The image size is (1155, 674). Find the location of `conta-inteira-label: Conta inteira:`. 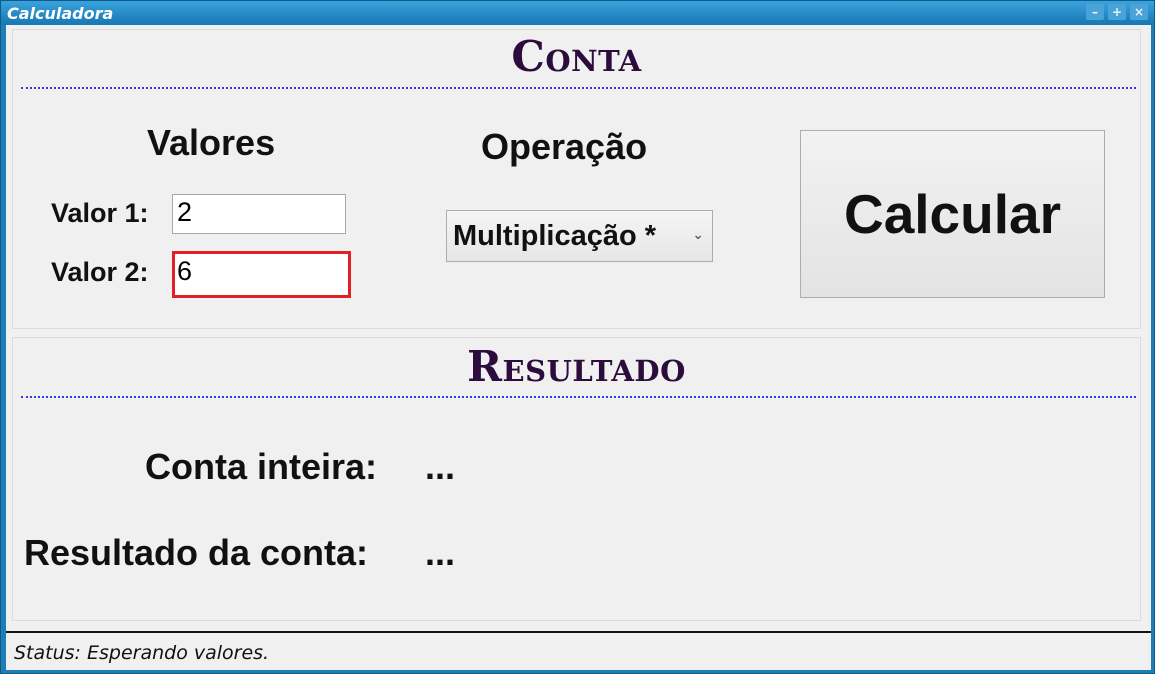

conta-inteira-label: Conta inteira: is located at coordinates (261, 466).